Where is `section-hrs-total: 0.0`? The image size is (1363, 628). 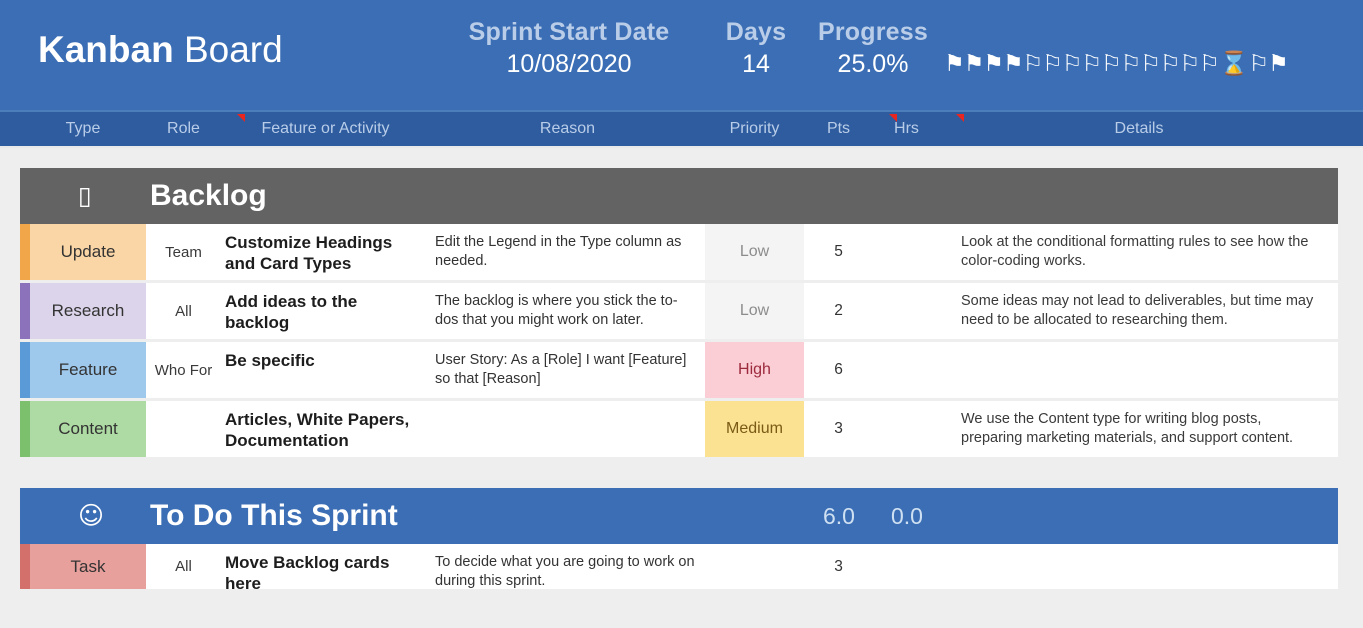
section-hrs-total: 0.0 is located at coordinates (907, 516).